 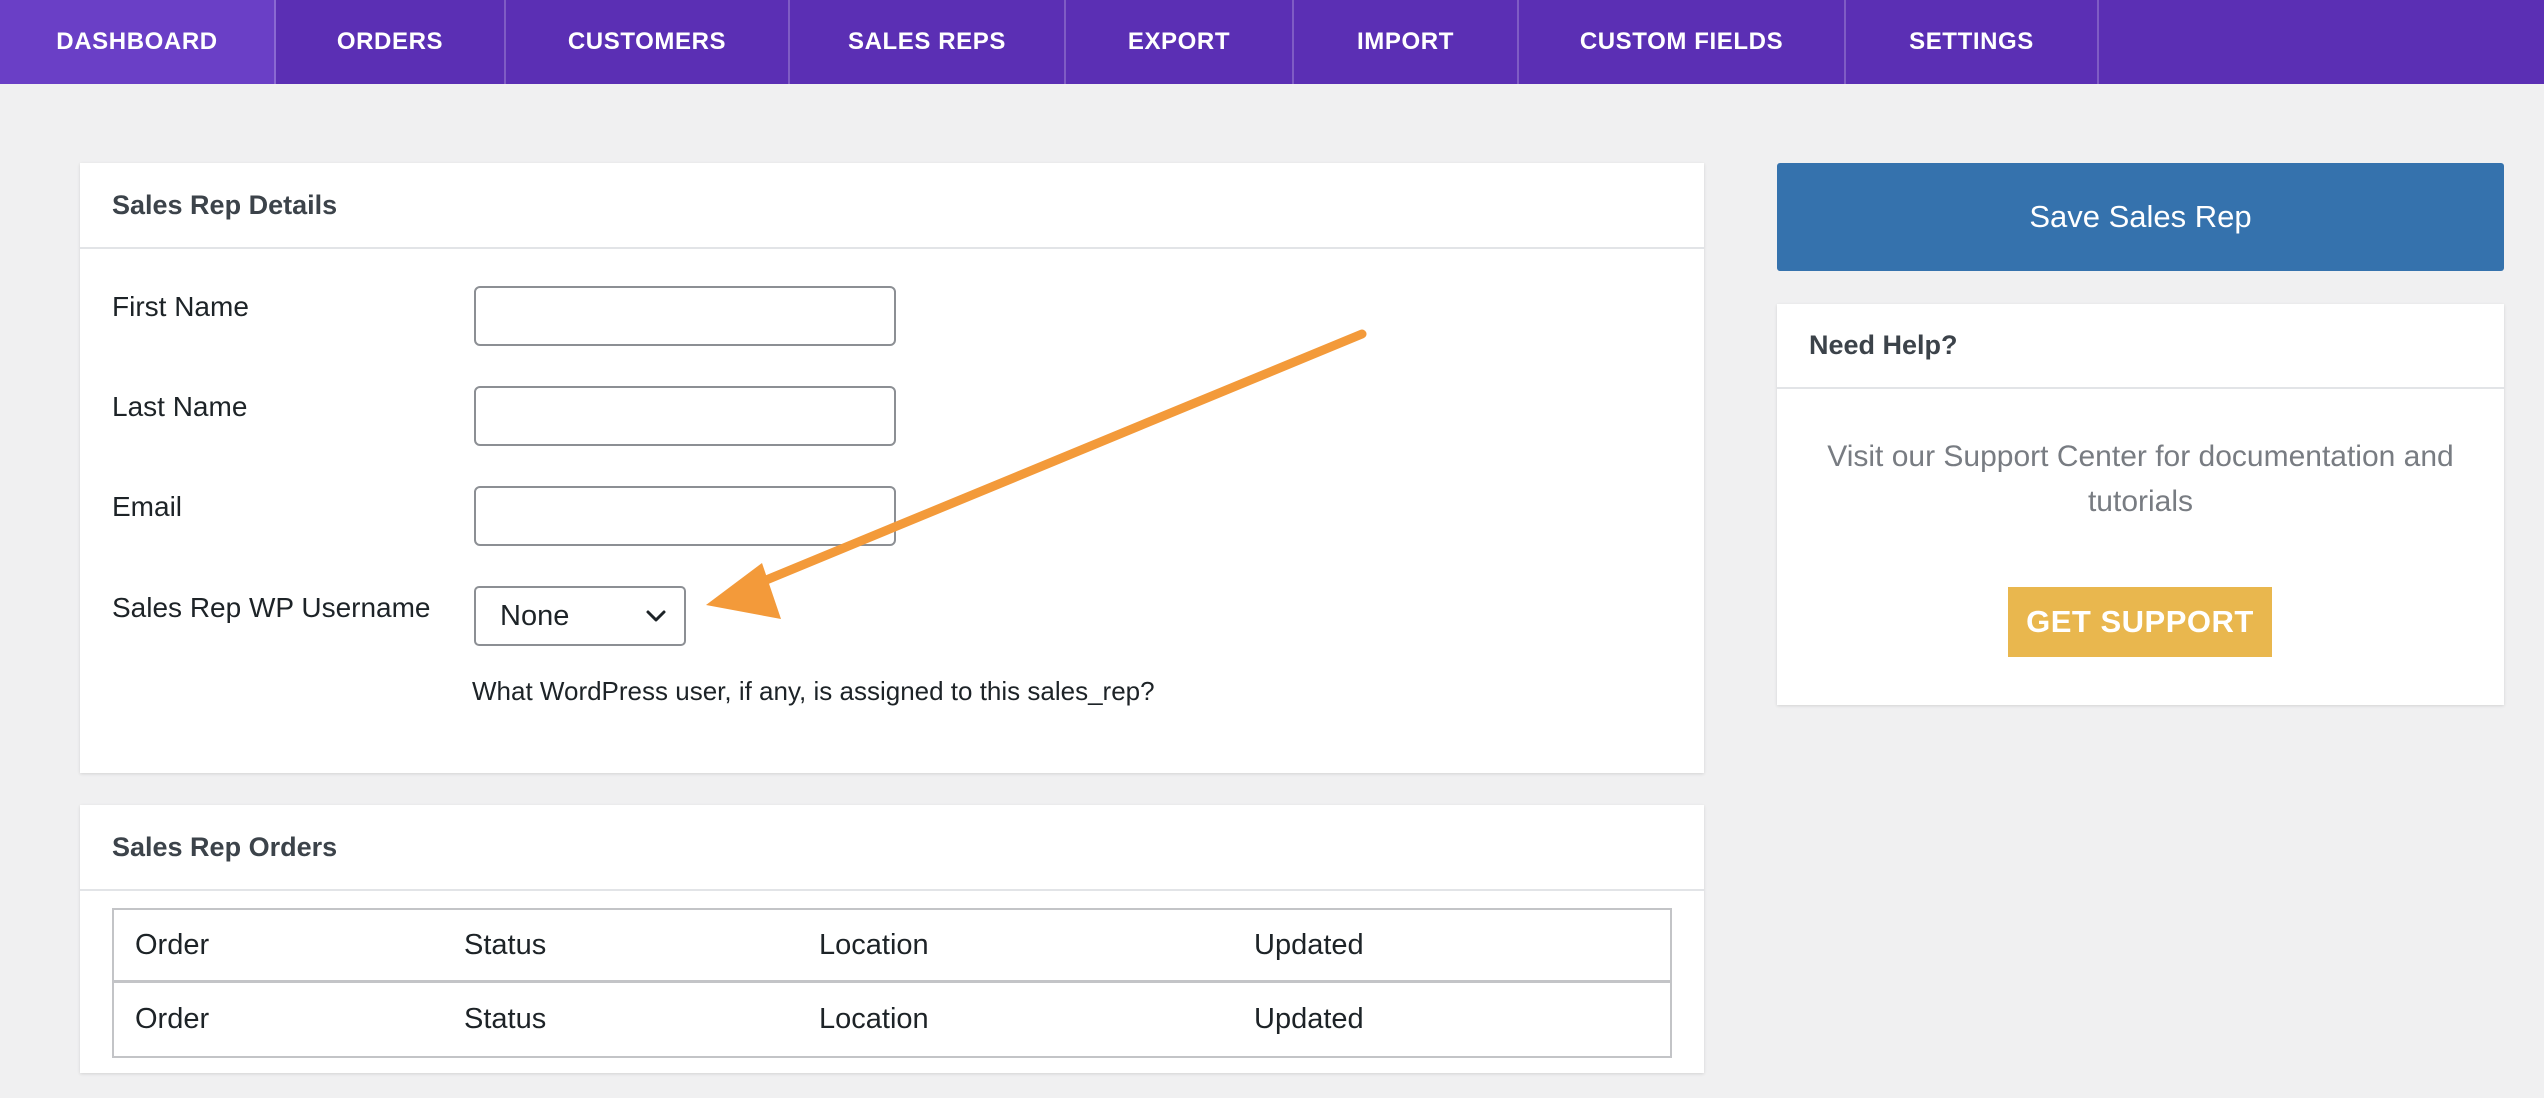 What do you see at coordinates (928, 42) in the screenshot?
I see `tab-sales-reps: SALES REPS` at bounding box center [928, 42].